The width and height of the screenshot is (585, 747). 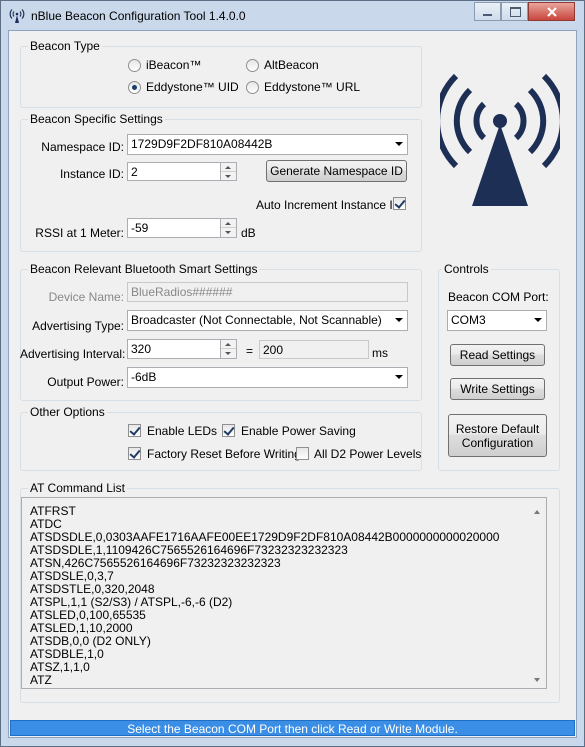 What do you see at coordinates (202, 144) in the screenshot?
I see `namespace-id-value: 1729D9F2DF810A08442B` at bounding box center [202, 144].